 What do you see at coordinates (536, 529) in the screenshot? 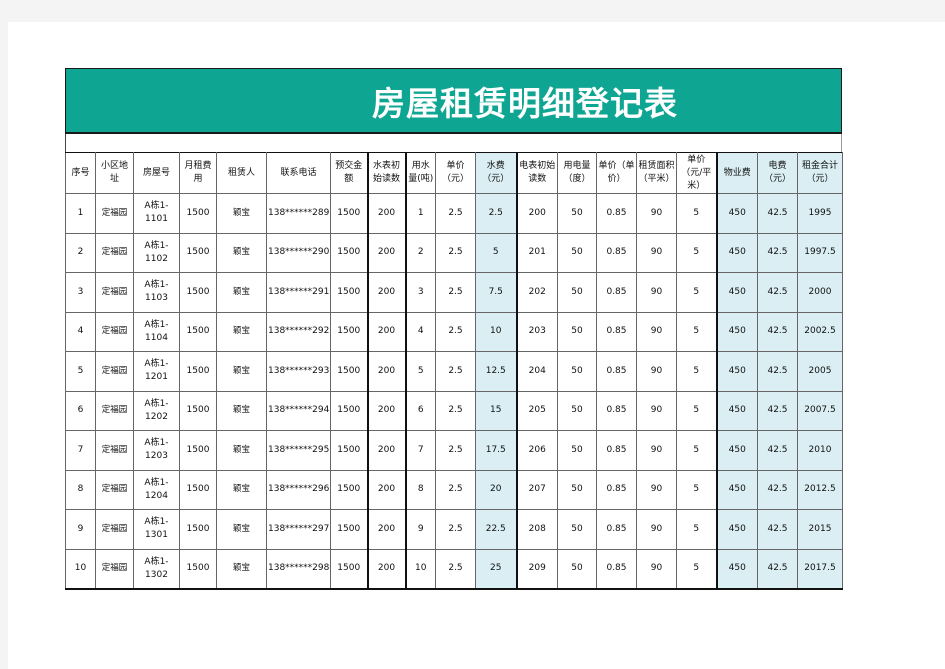
I see `cell-power-start: 208` at bounding box center [536, 529].